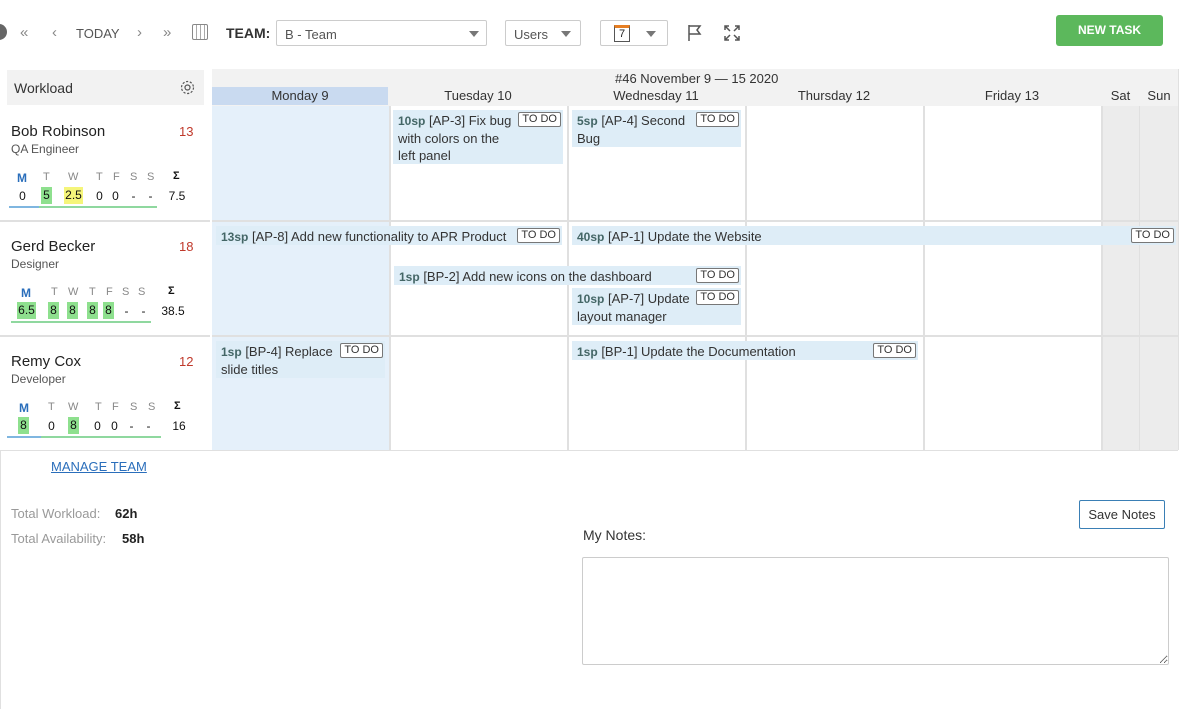  I want to click on fast-back-icon: «, so click(24, 32).